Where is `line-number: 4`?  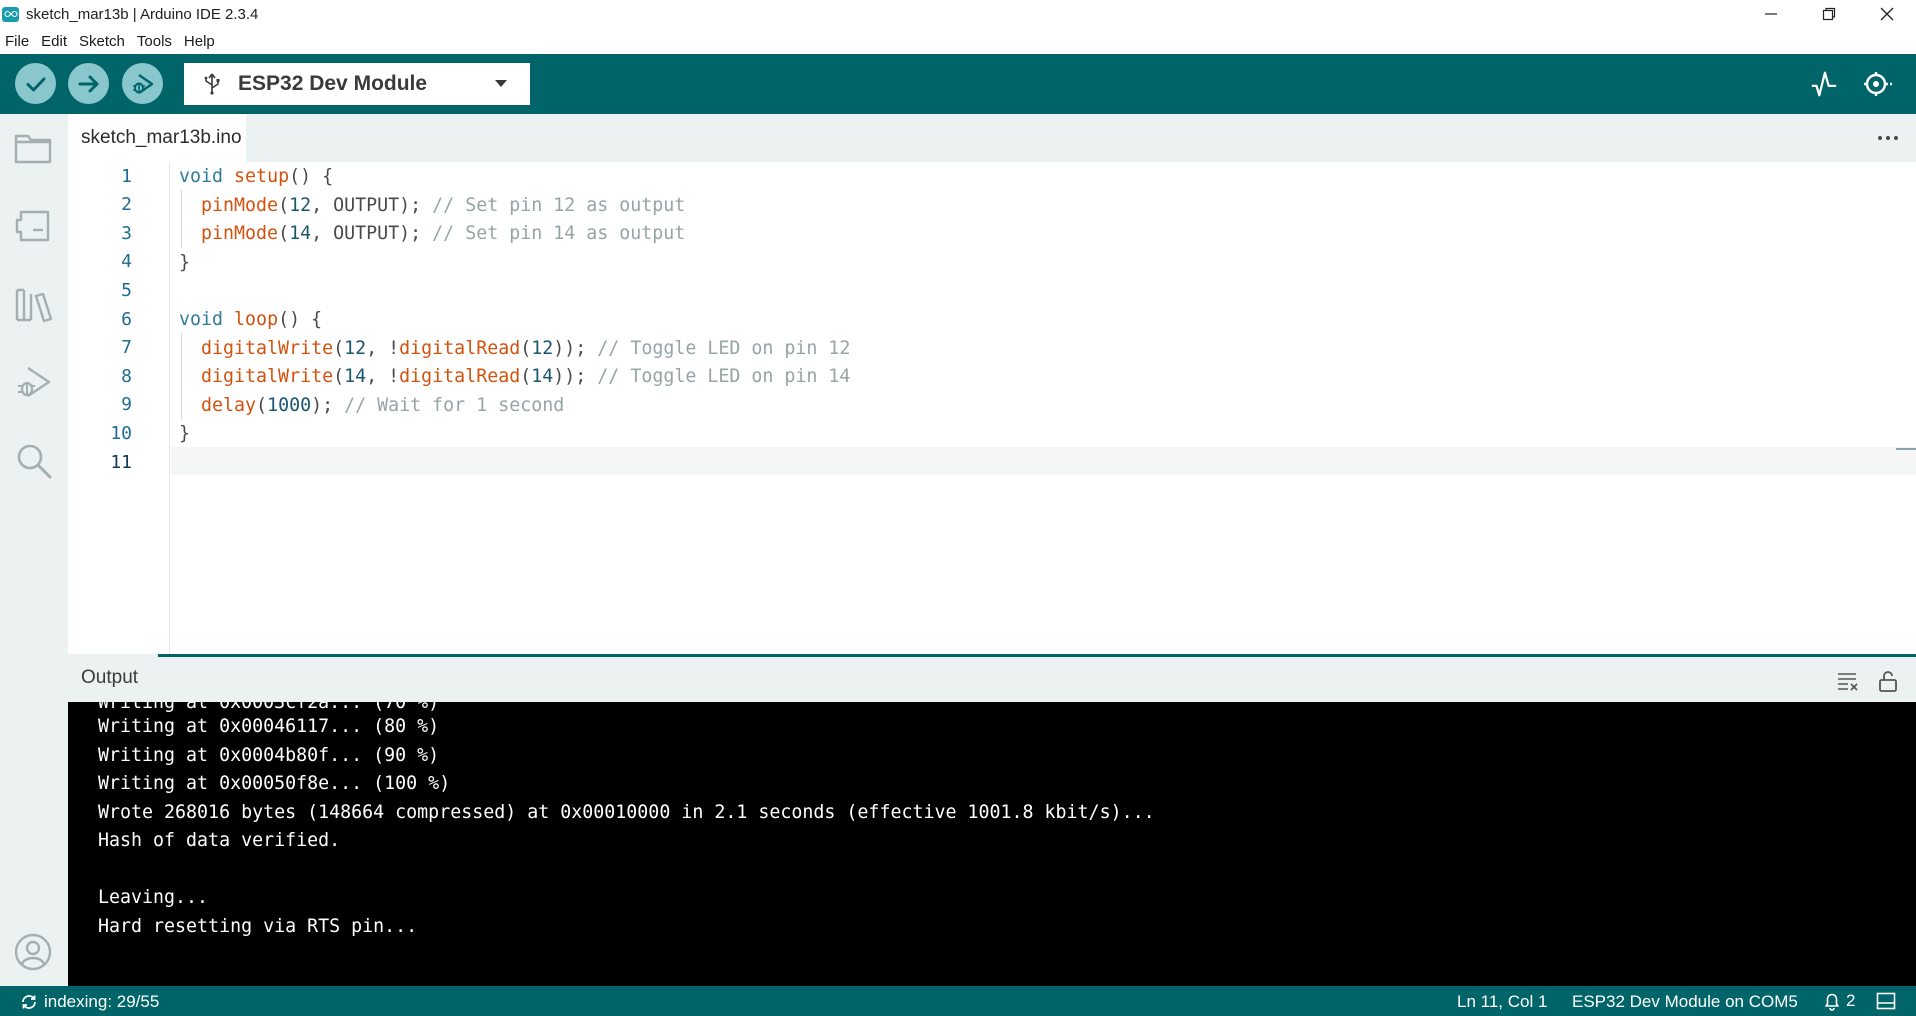 line-number: 4 is located at coordinates (126, 261).